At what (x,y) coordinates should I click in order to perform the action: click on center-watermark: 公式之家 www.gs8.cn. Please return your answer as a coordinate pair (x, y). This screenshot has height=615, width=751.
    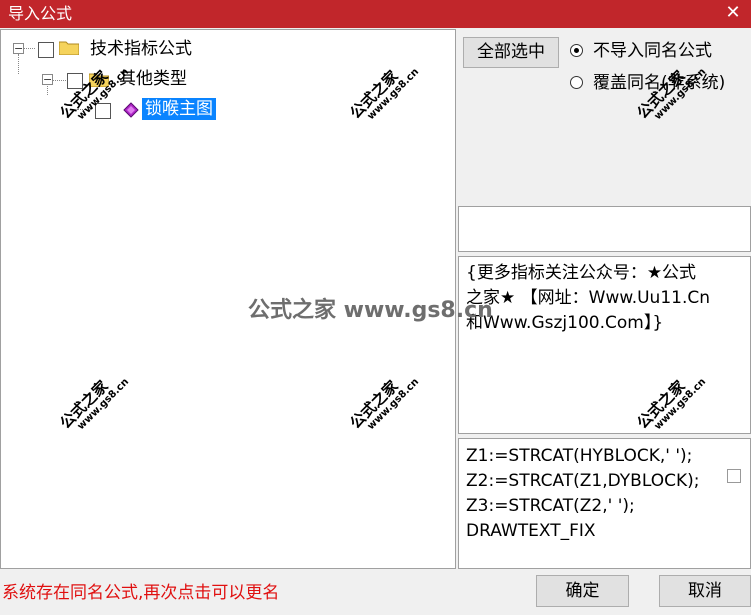
    Looking at the image, I should click on (370, 310).